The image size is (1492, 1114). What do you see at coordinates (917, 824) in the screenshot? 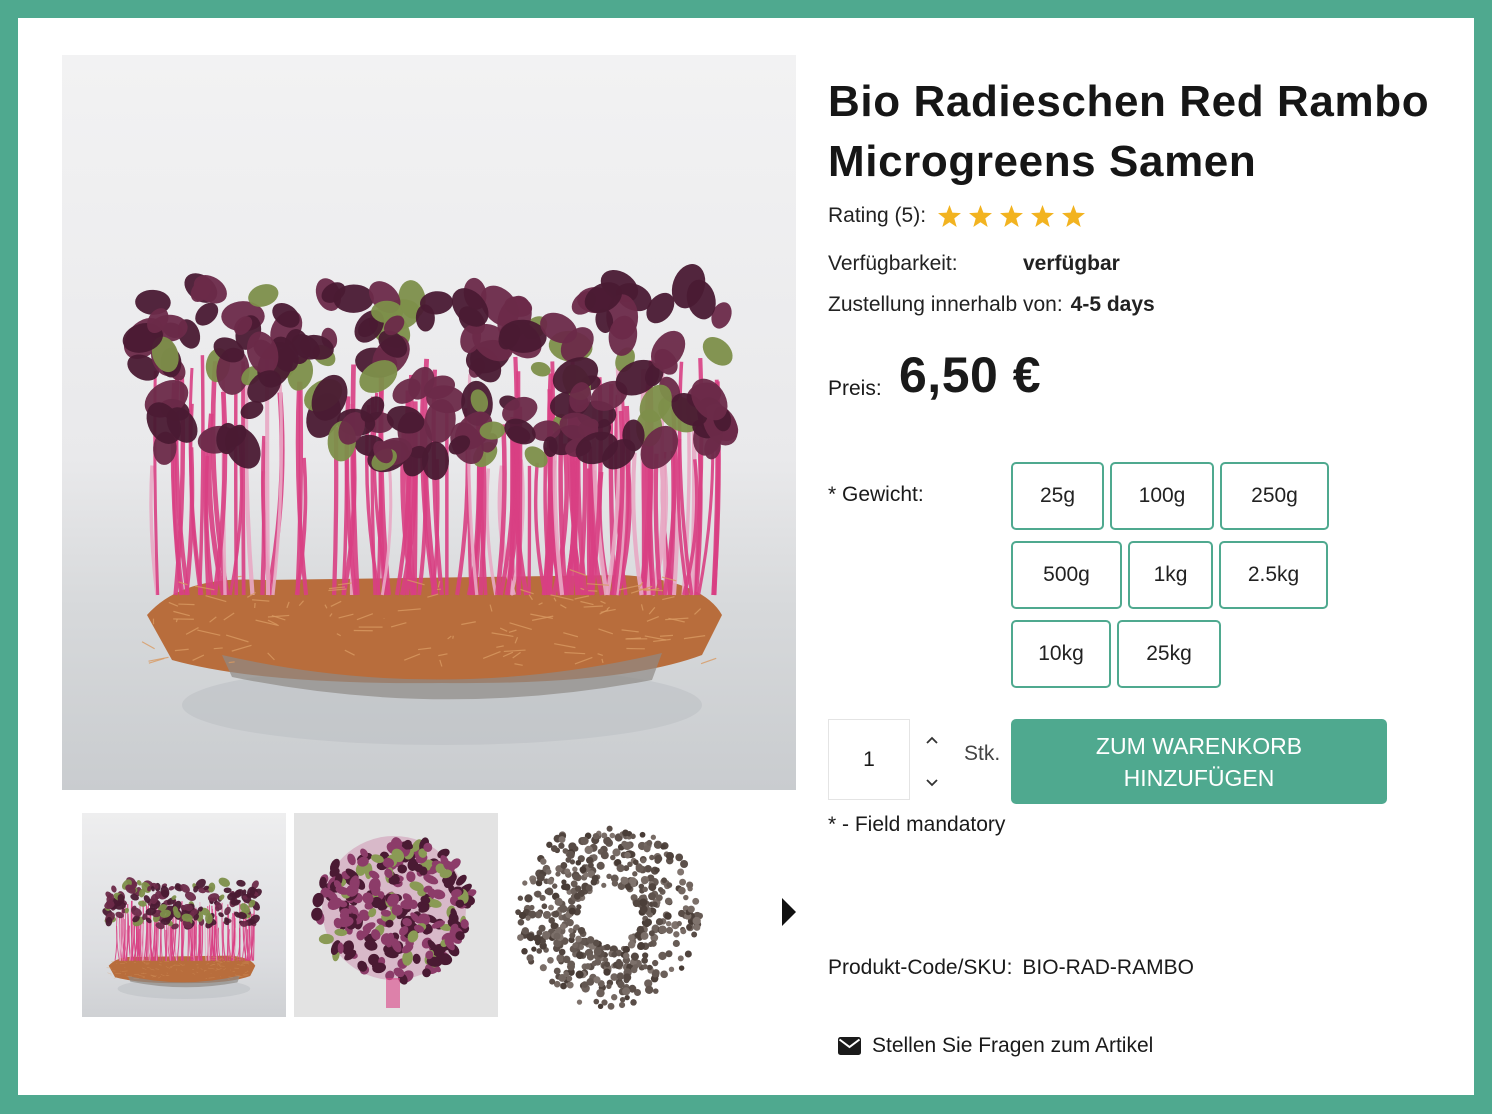
I see `mandatory-note: * - Field mandatory` at bounding box center [917, 824].